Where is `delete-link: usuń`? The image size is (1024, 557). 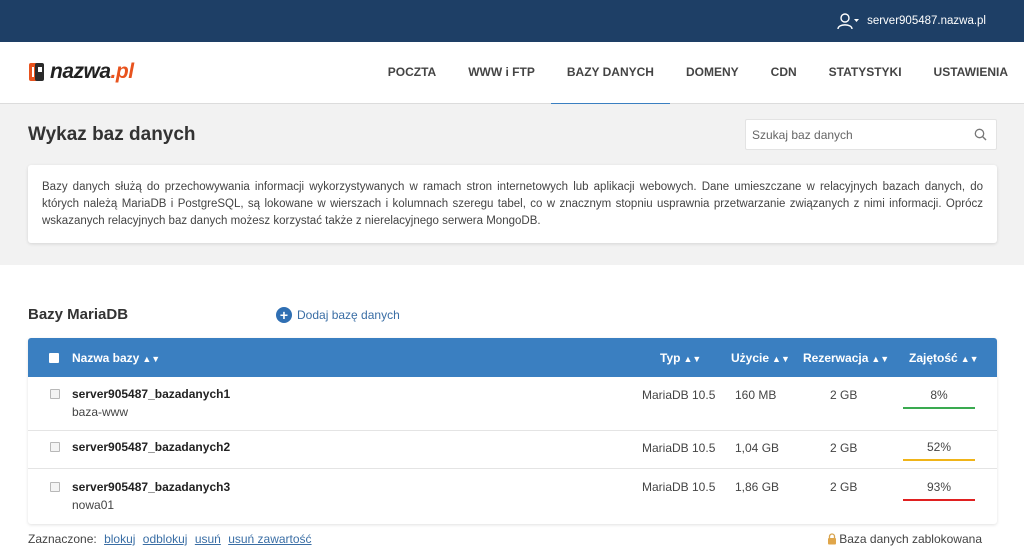
delete-link: usuń is located at coordinates (208, 539).